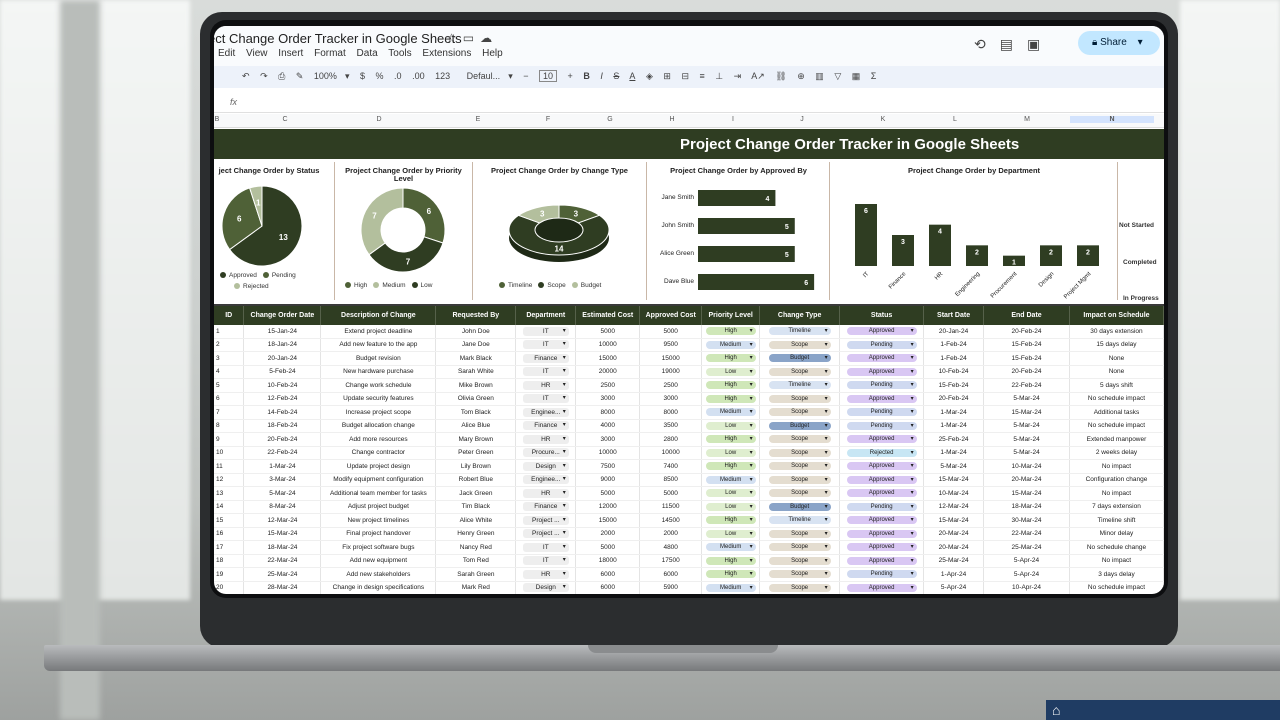 This screenshot has height=720, width=1280. What do you see at coordinates (546, 493) in the screenshot?
I see `table-cell: HR` at bounding box center [546, 493].